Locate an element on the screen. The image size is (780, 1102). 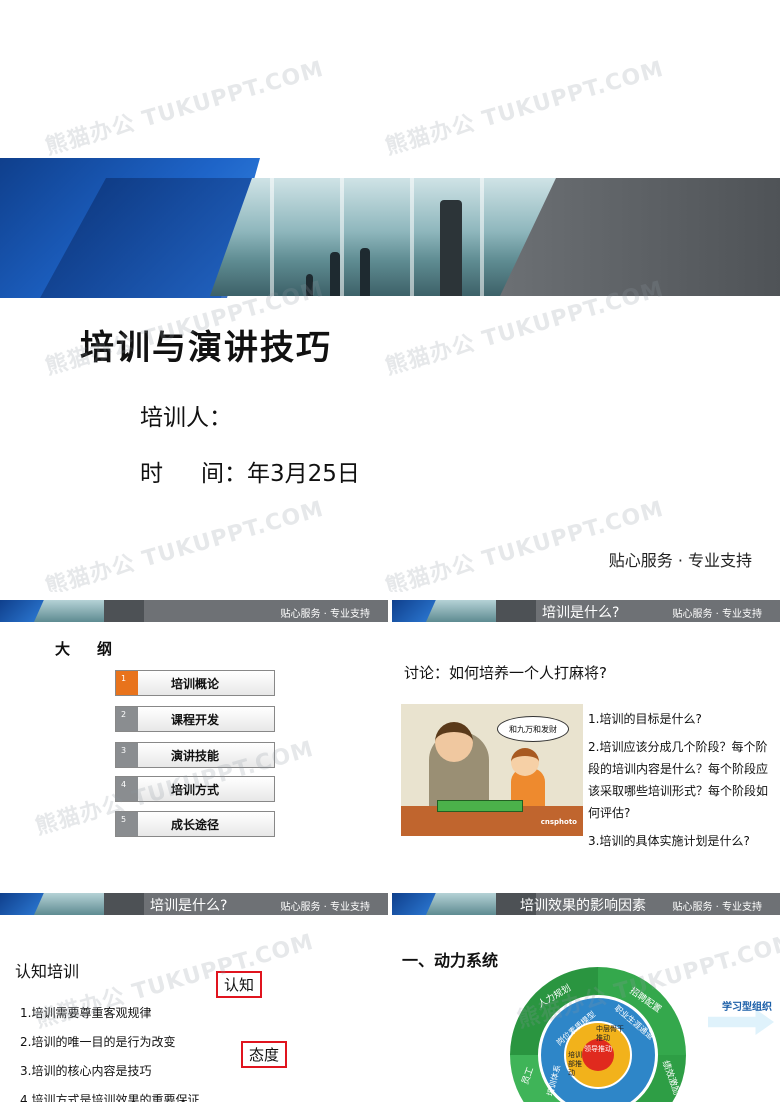
wheel-label: 中层骨干推动 is located at coordinates (610, 1033).